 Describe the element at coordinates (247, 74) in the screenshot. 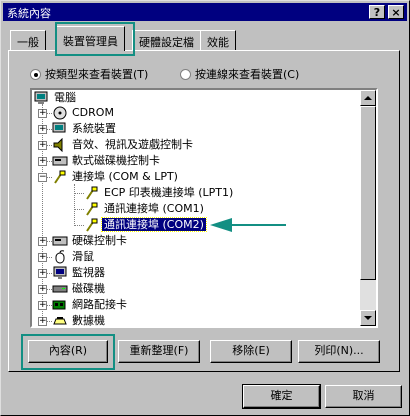

I see `radio-by-connection-label: 按連線來查看裝置(C)` at that location.